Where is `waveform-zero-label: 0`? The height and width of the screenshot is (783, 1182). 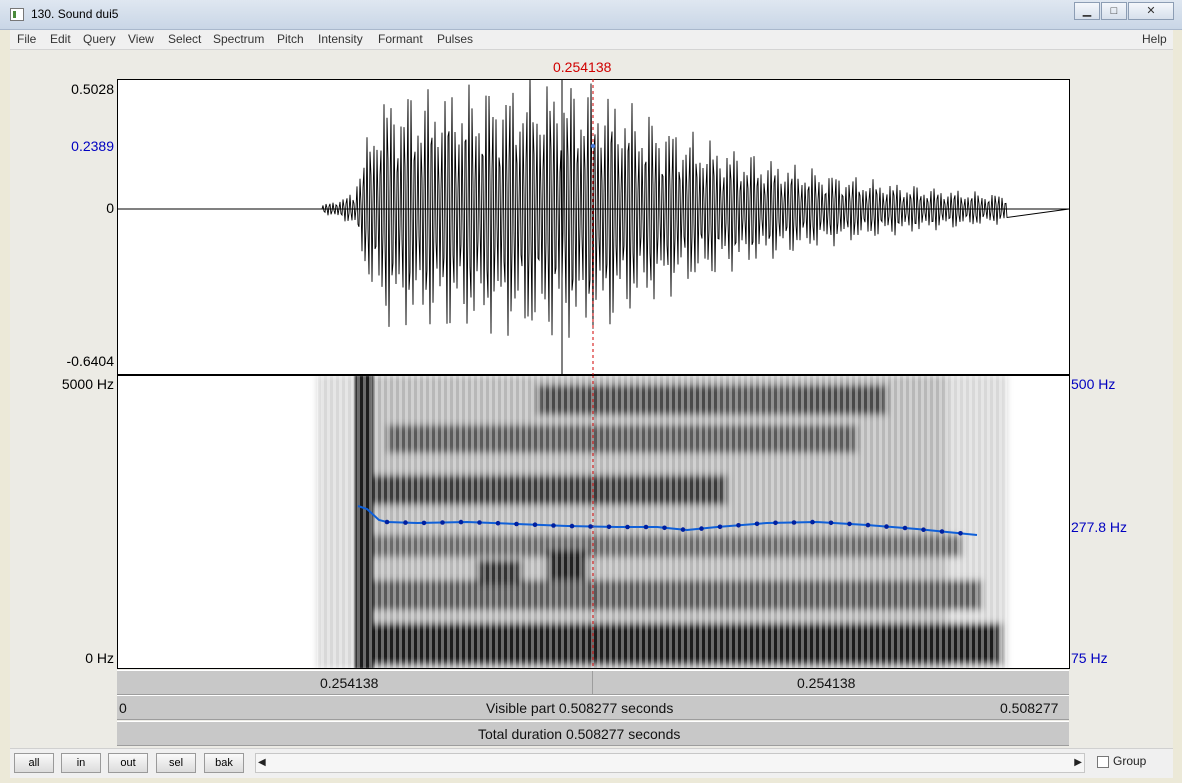 waveform-zero-label: 0 is located at coordinates (110, 208).